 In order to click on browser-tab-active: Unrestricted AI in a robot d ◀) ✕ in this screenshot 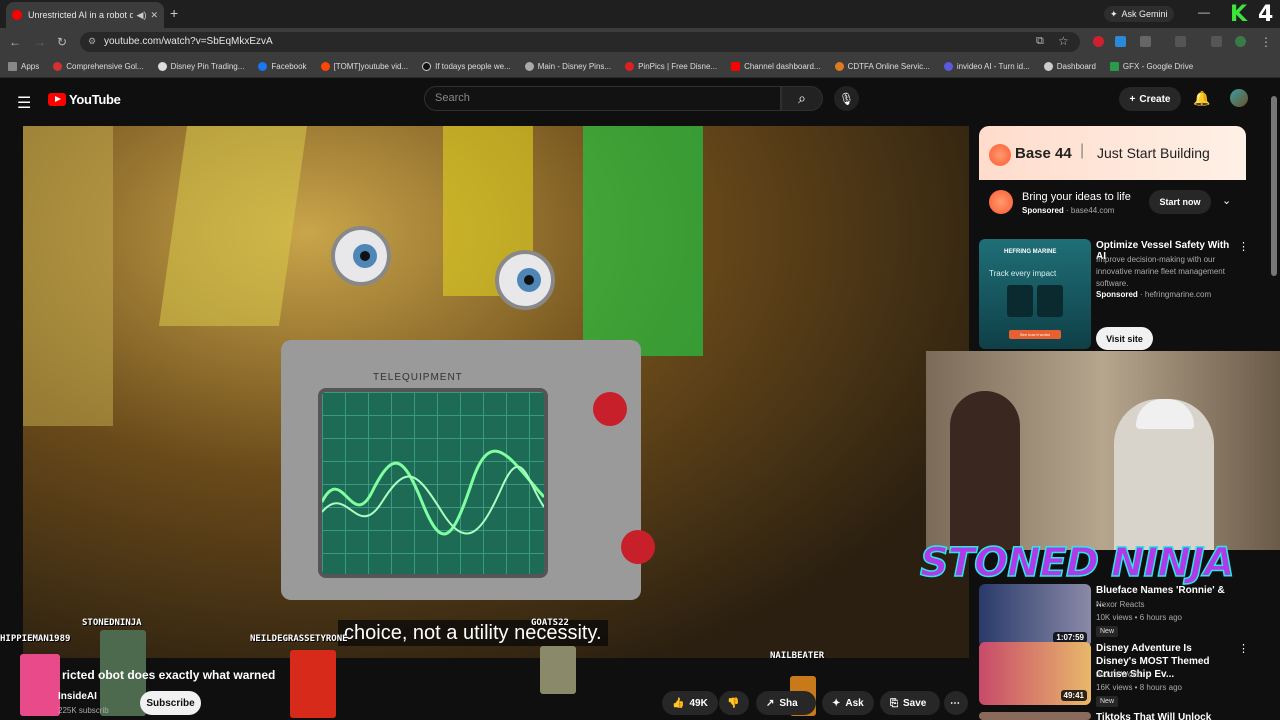, I will do `click(85, 15)`.